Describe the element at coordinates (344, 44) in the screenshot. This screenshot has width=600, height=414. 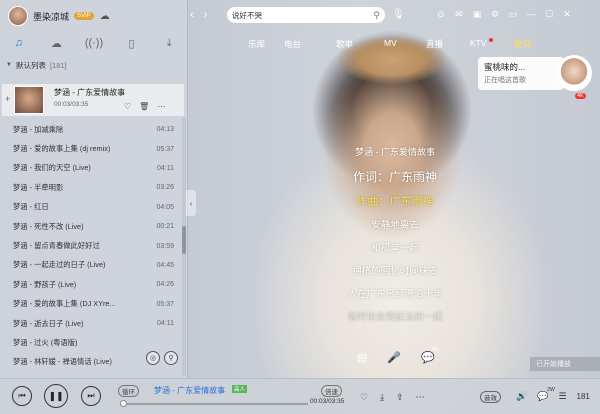
I see `nav-tab-2: 歌单` at that location.